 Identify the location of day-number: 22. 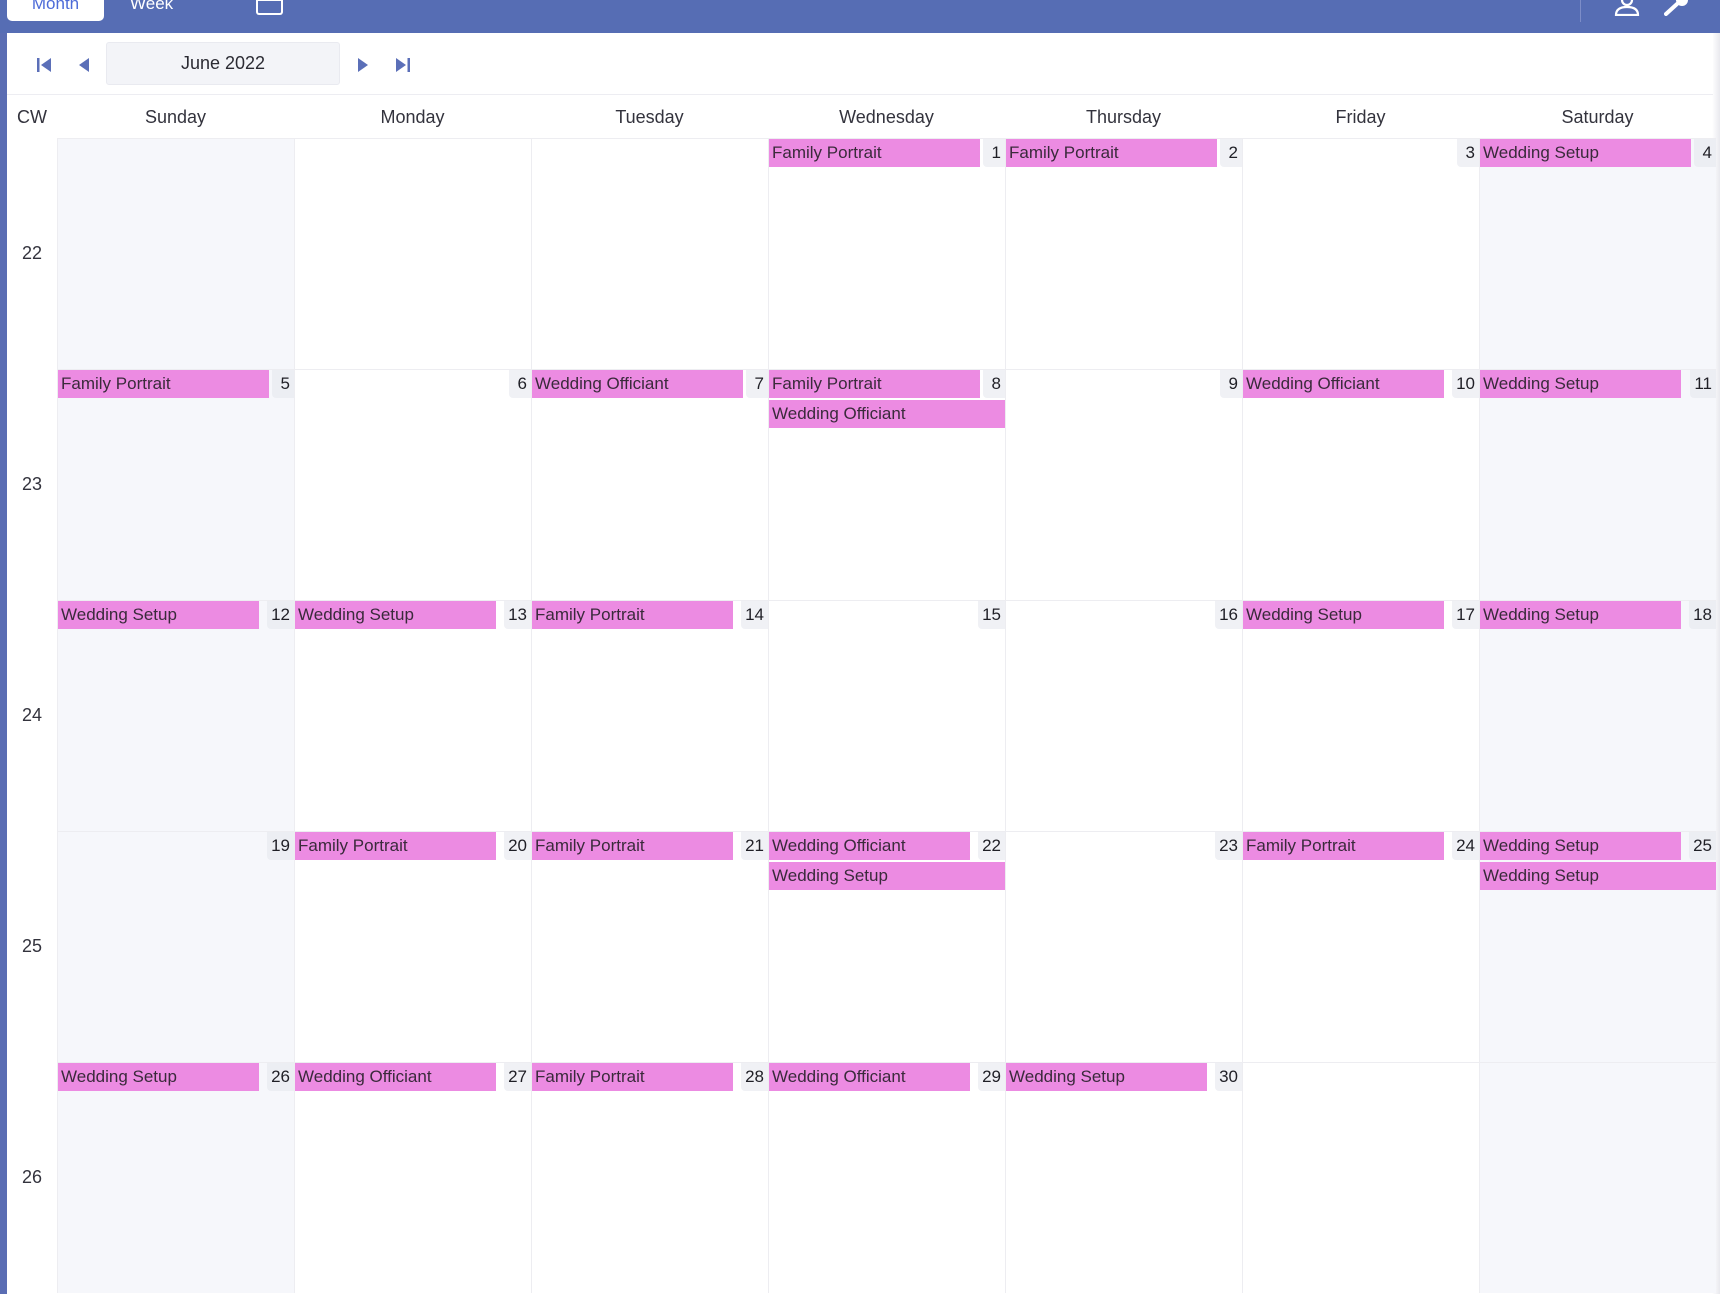
(991, 846).